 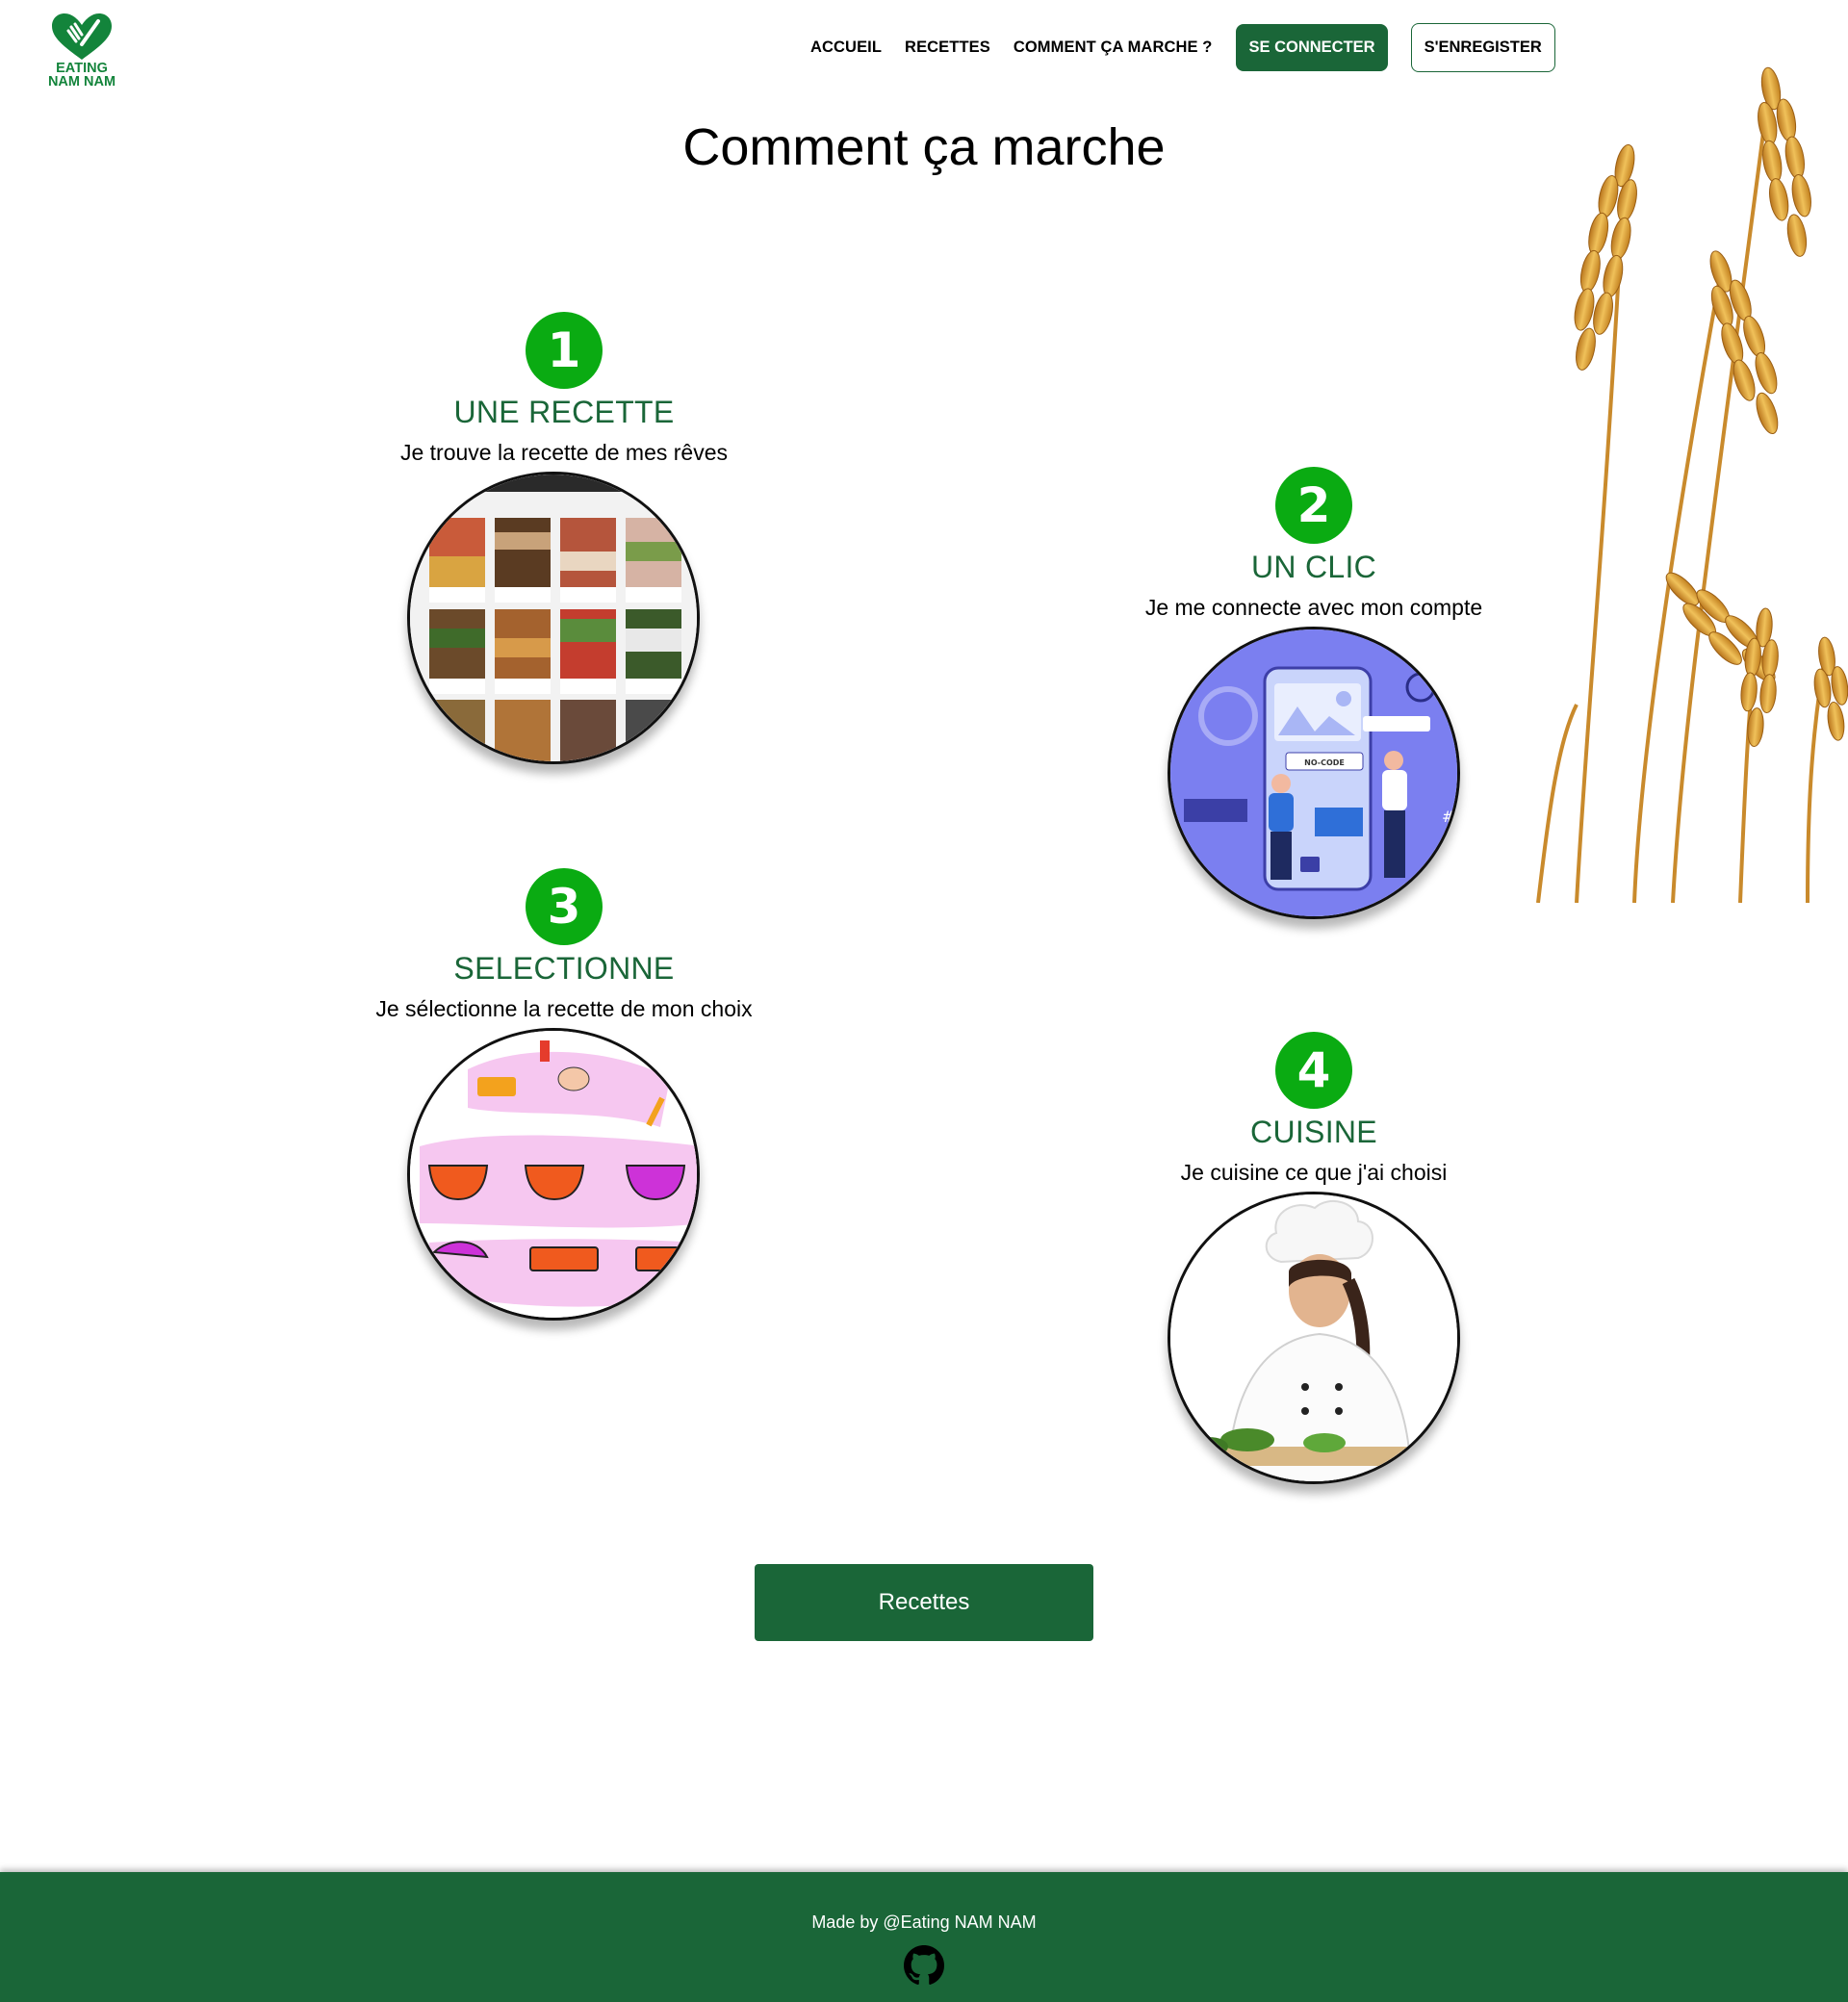 I want to click on recipe-steps-image, so click(x=553, y=1174).